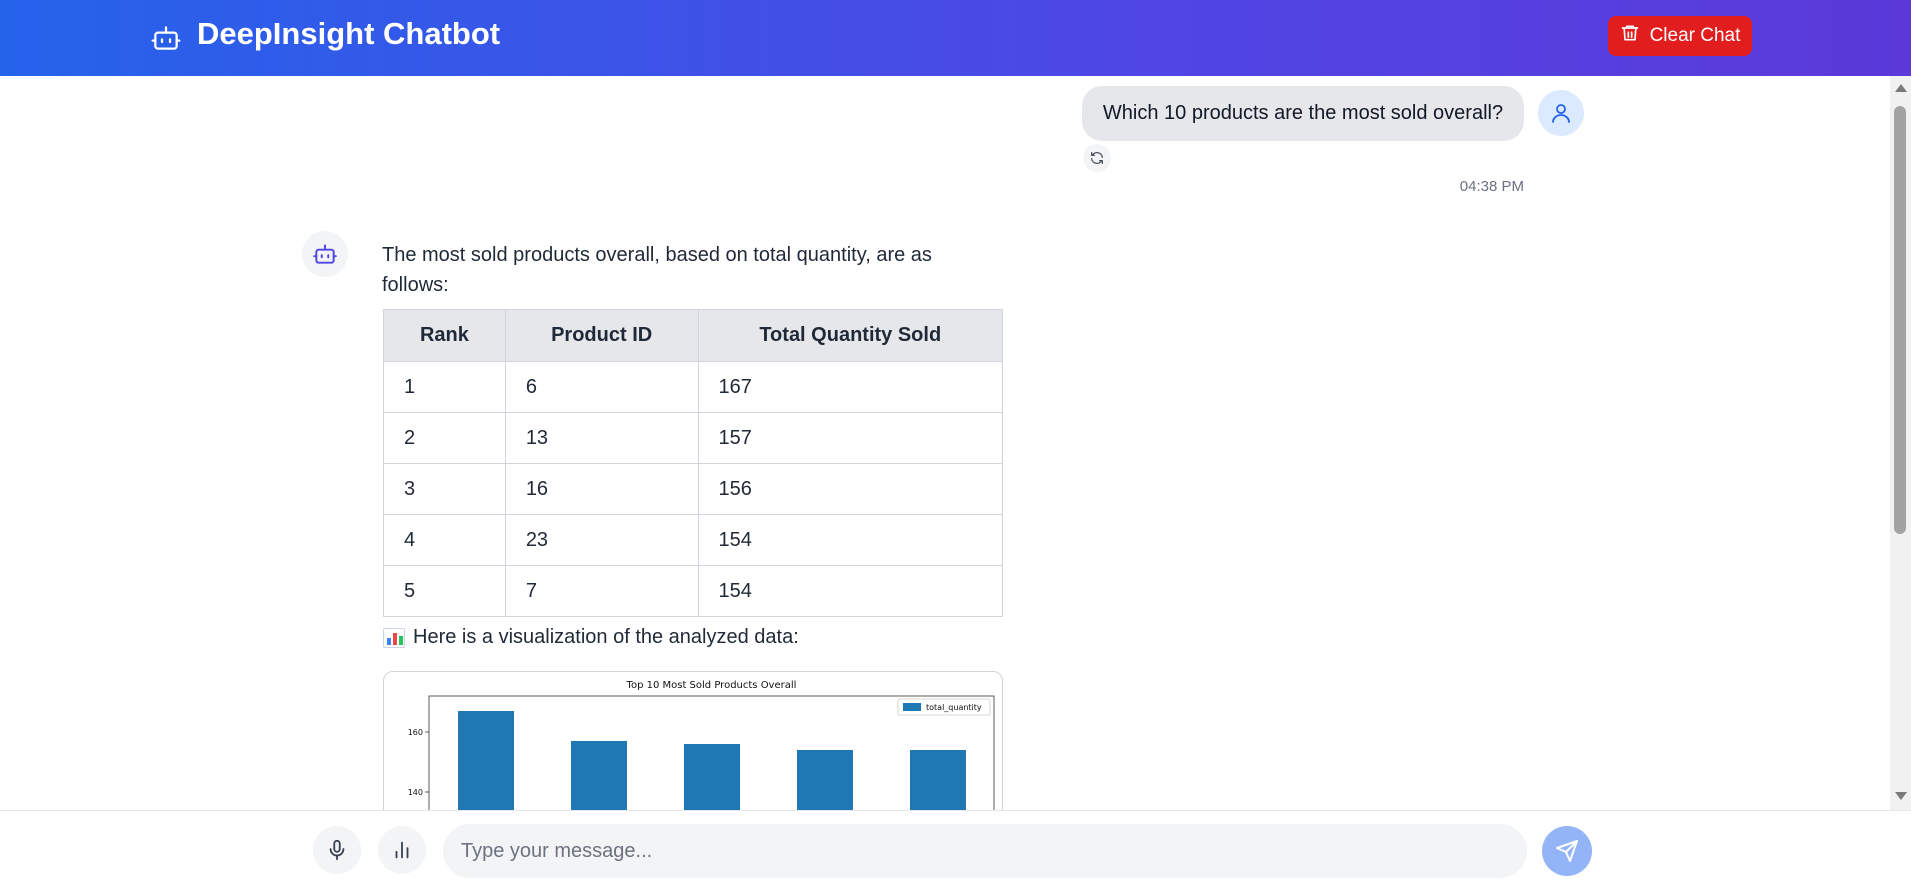 Image resolution: width=1911 pixels, height=885 pixels. I want to click on table-row: 4 23 154, so click(693, 540).